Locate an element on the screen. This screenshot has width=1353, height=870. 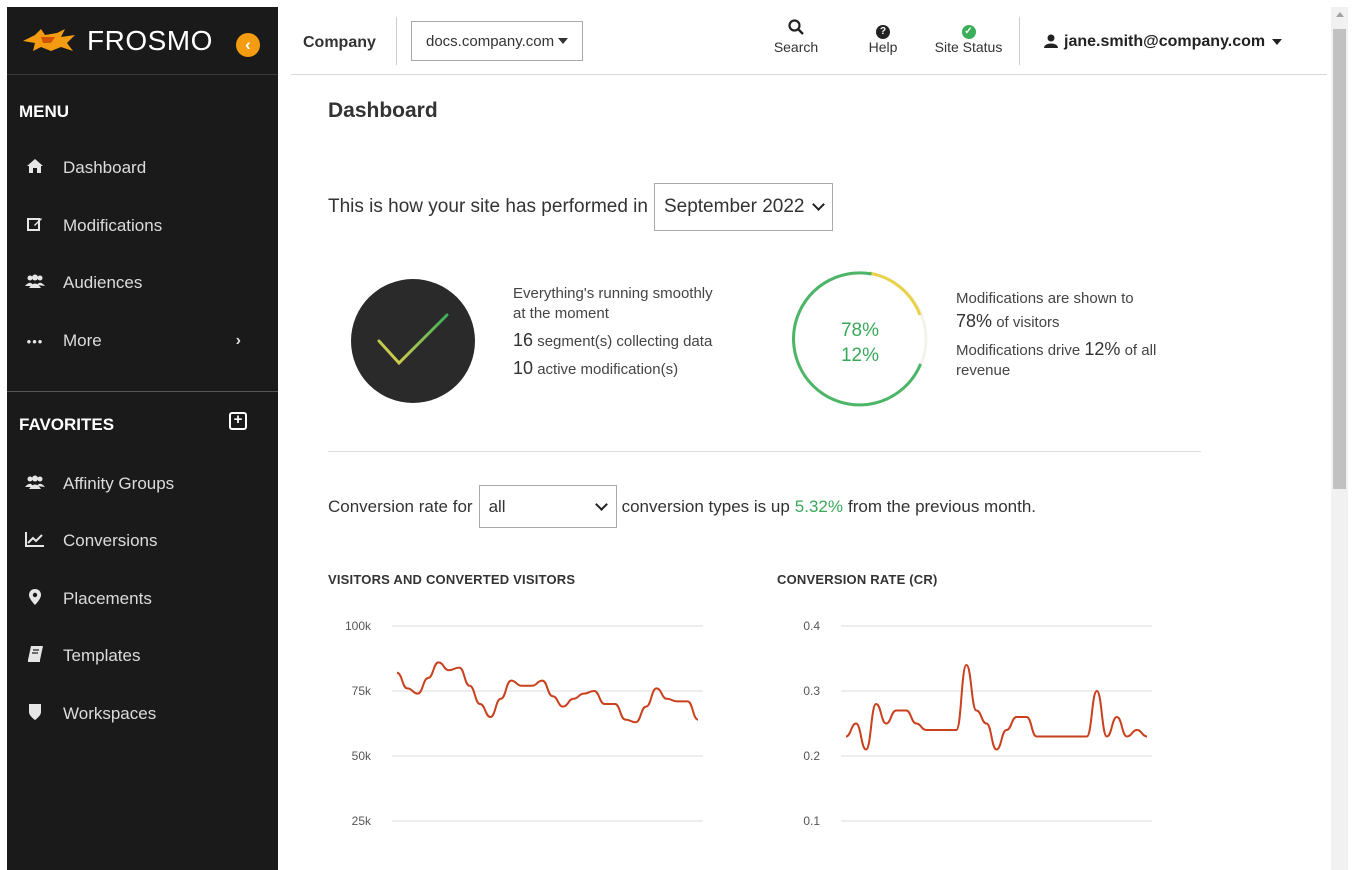
line-chart-icon is located at coordinates (35, 541).